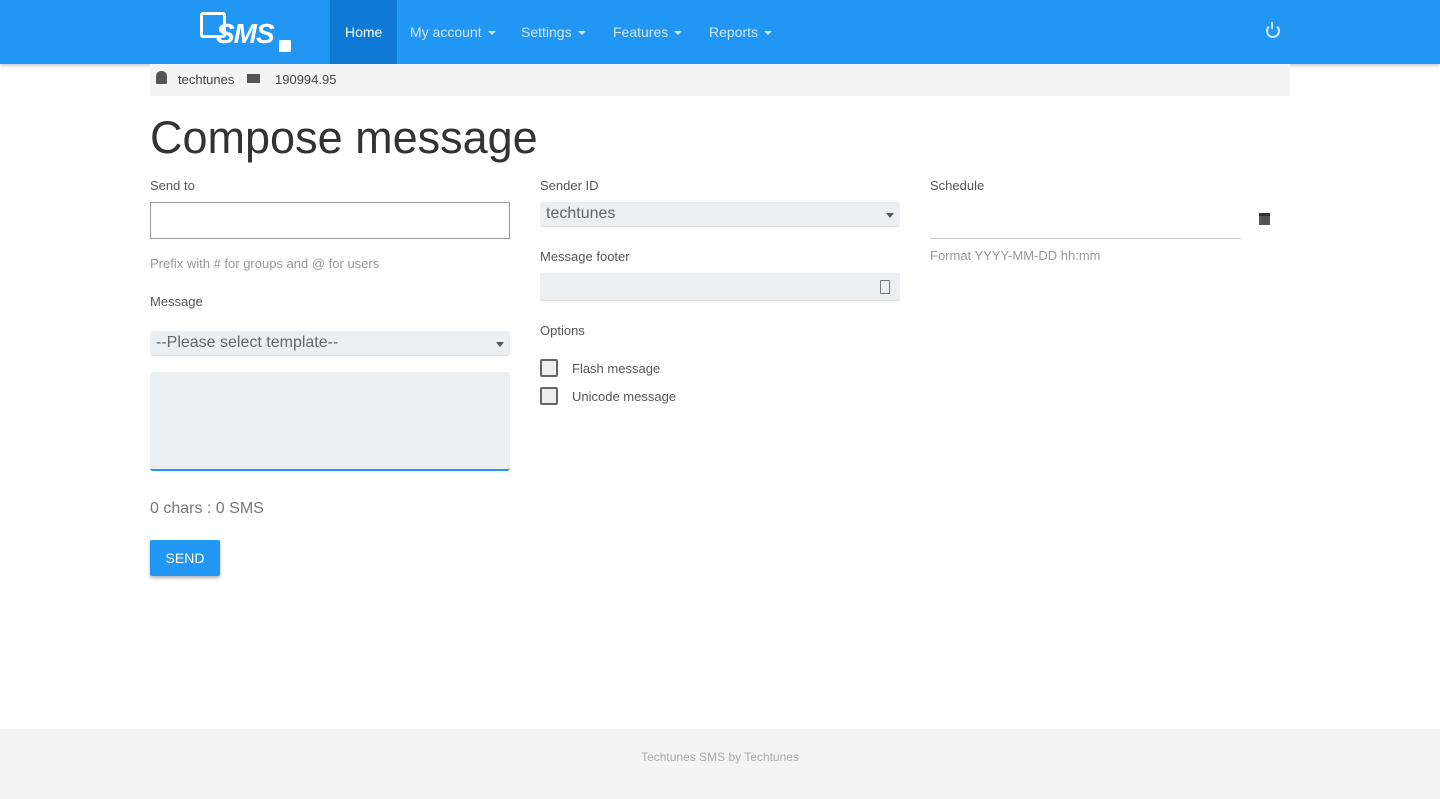  Describe the element at coordinates (885, 287) in the screenshot. I see `contact-card-icon` at that location.